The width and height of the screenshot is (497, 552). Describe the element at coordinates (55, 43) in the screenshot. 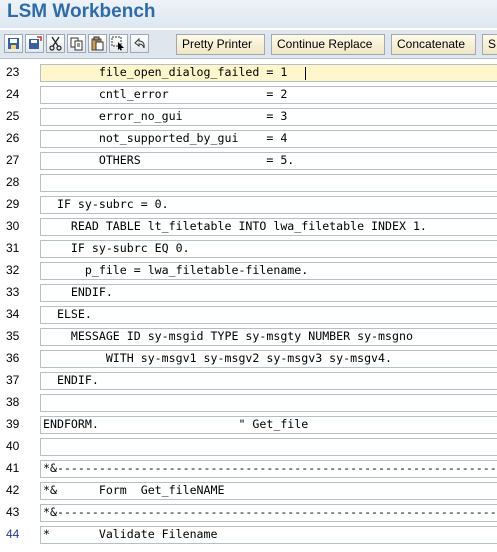

I see `cut-icon` at that location.